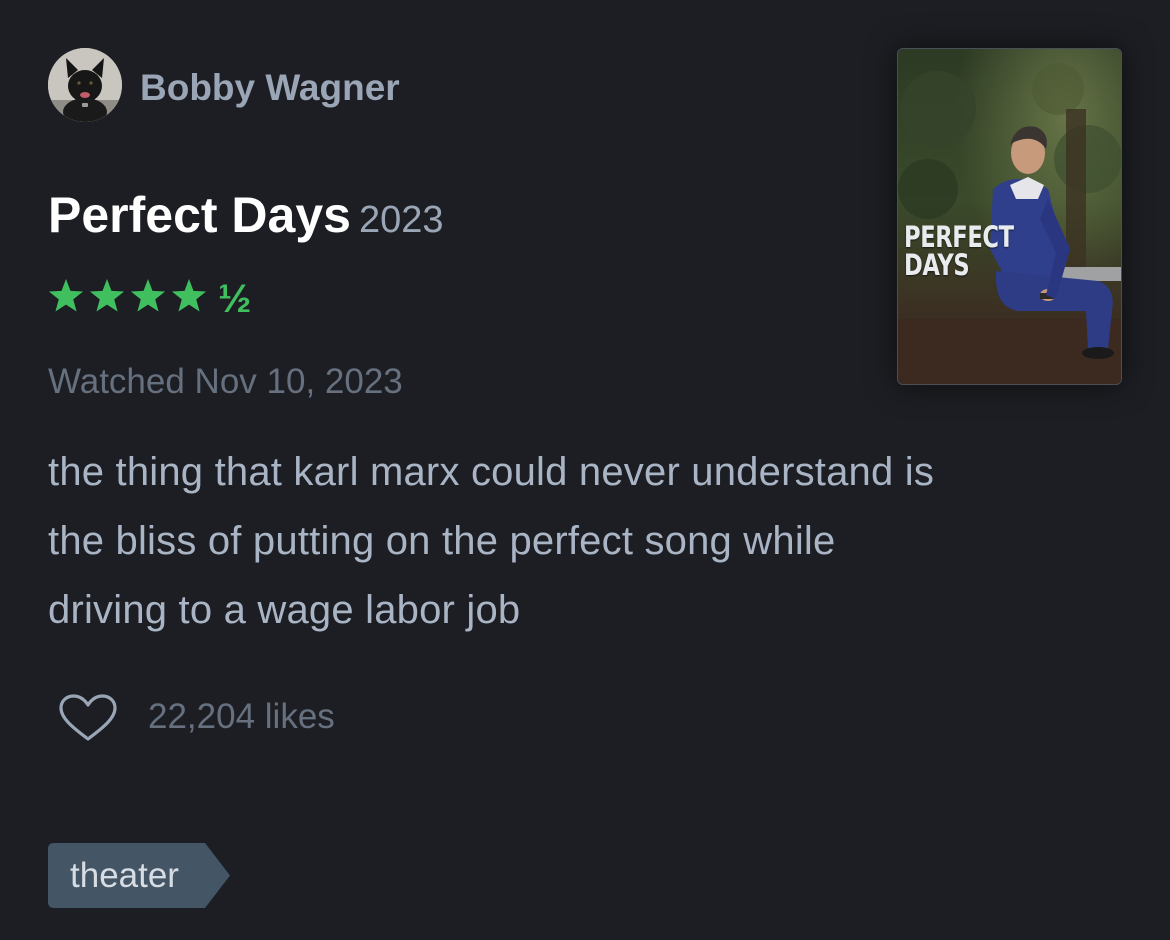 This screenshot has height=940, width=1170. What do you see at coordinates (401, 220) in the screenshot?
I see `film-year: 2023` at bounding box center [401, 220].